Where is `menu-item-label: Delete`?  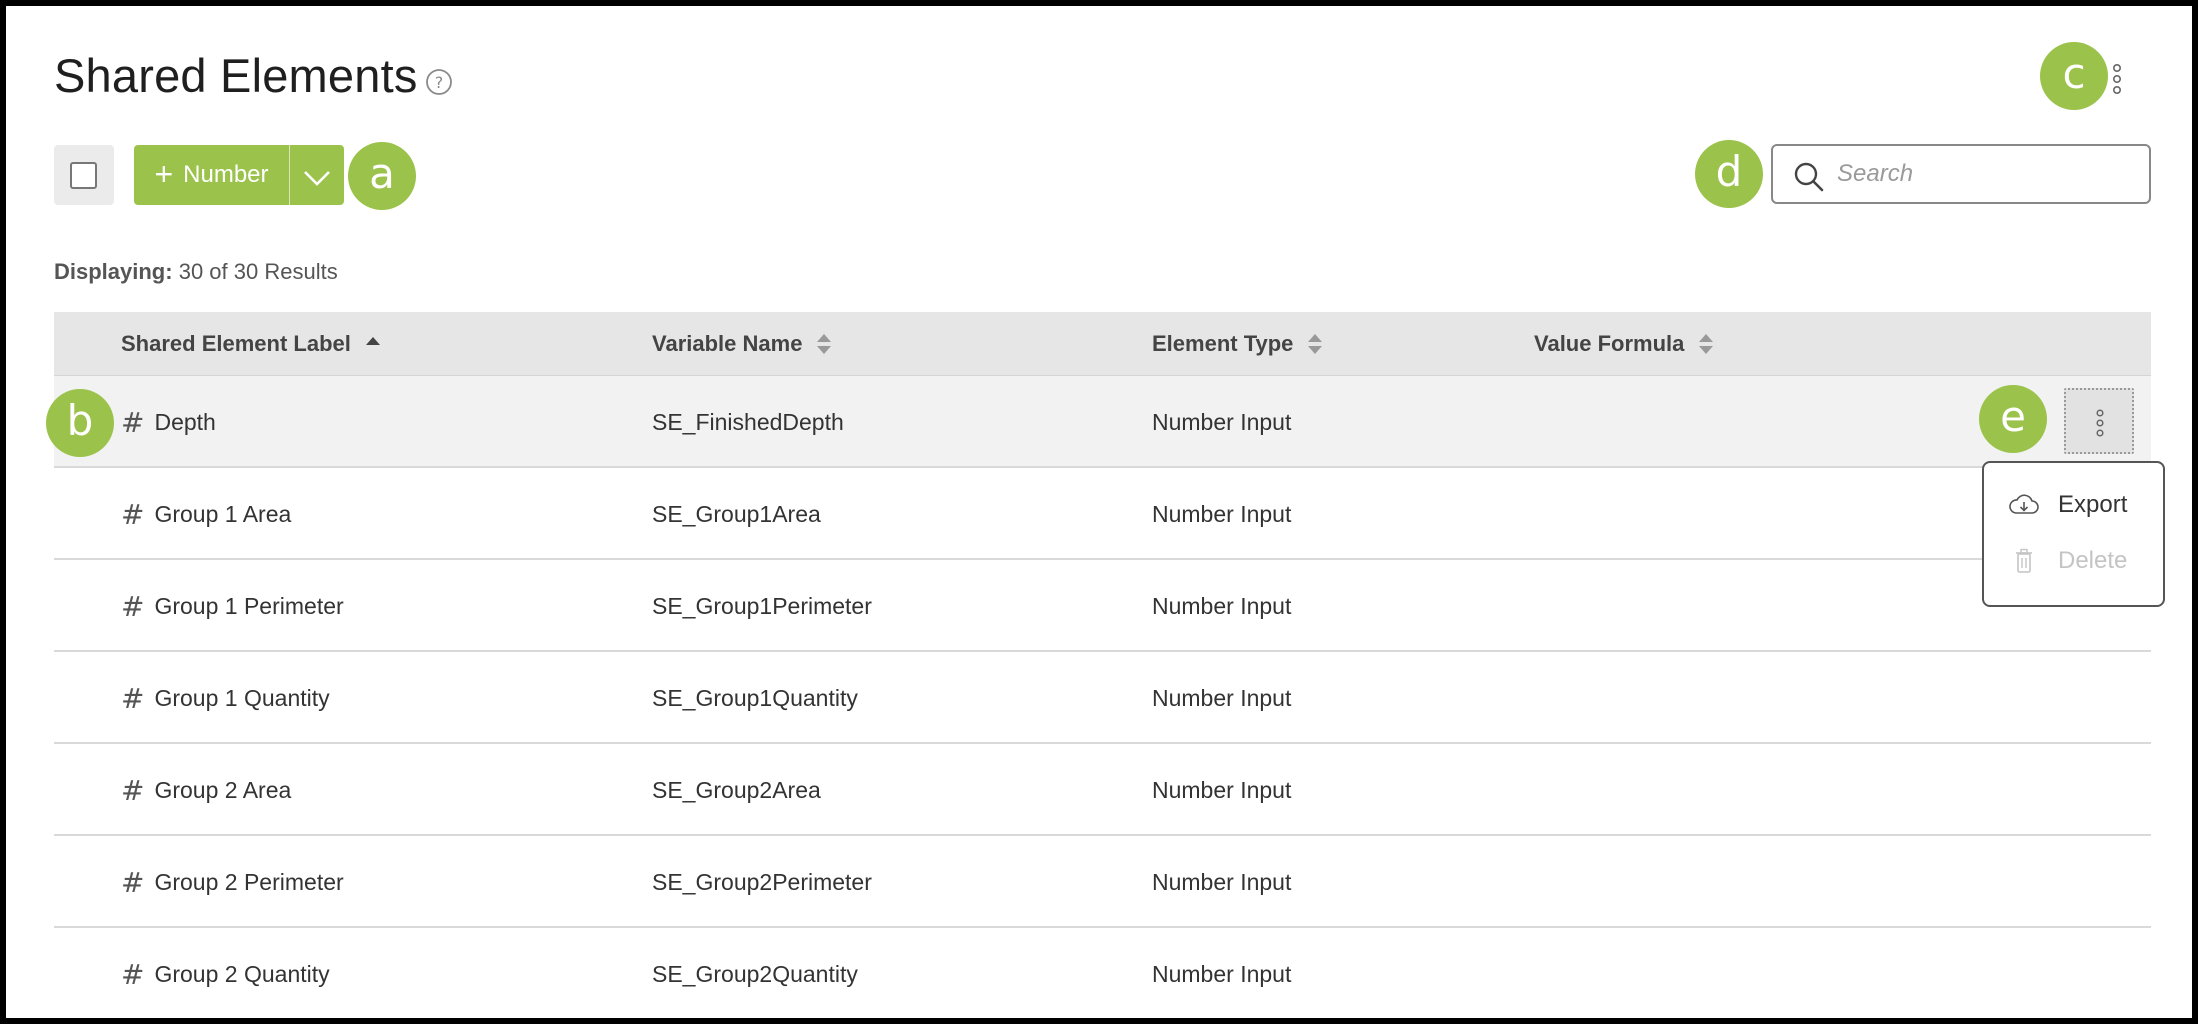
menu-item-label: Delete is located at coordinates (2093, 560).